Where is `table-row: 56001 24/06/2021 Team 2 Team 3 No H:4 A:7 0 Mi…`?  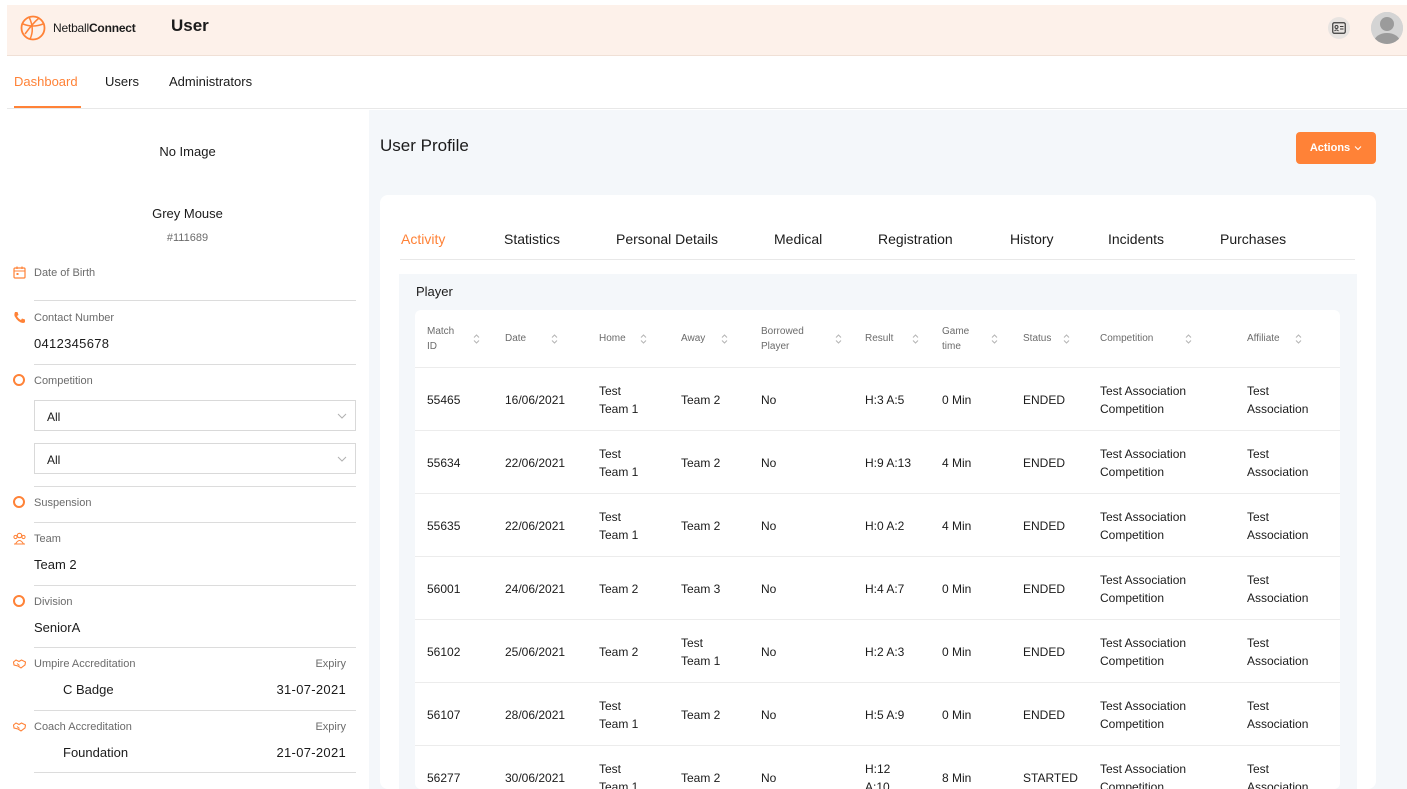 table-row: 56001 24/06/2021 Team 2 Team 3 No H:4 A:7 0 Mi… is located at coordinates (877, 587).